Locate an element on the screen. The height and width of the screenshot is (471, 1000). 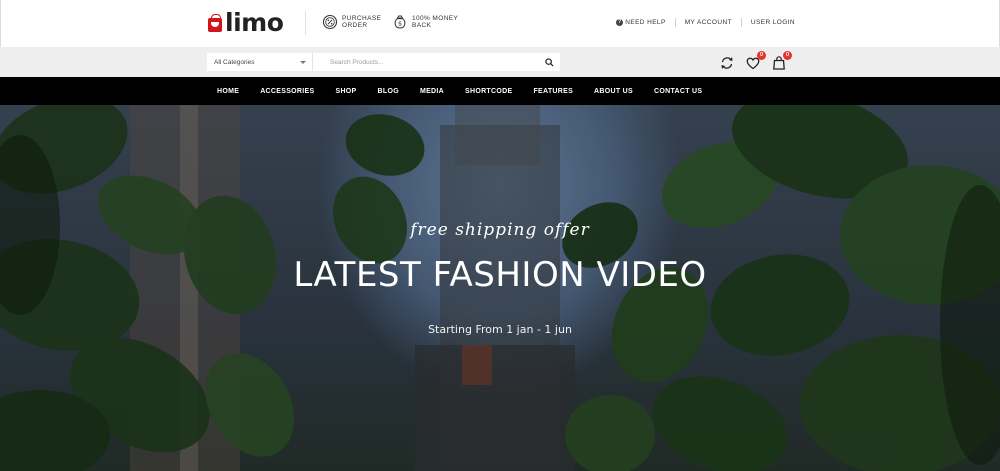
need-help-label: NEED HELP is located at coordinates (645, 22).